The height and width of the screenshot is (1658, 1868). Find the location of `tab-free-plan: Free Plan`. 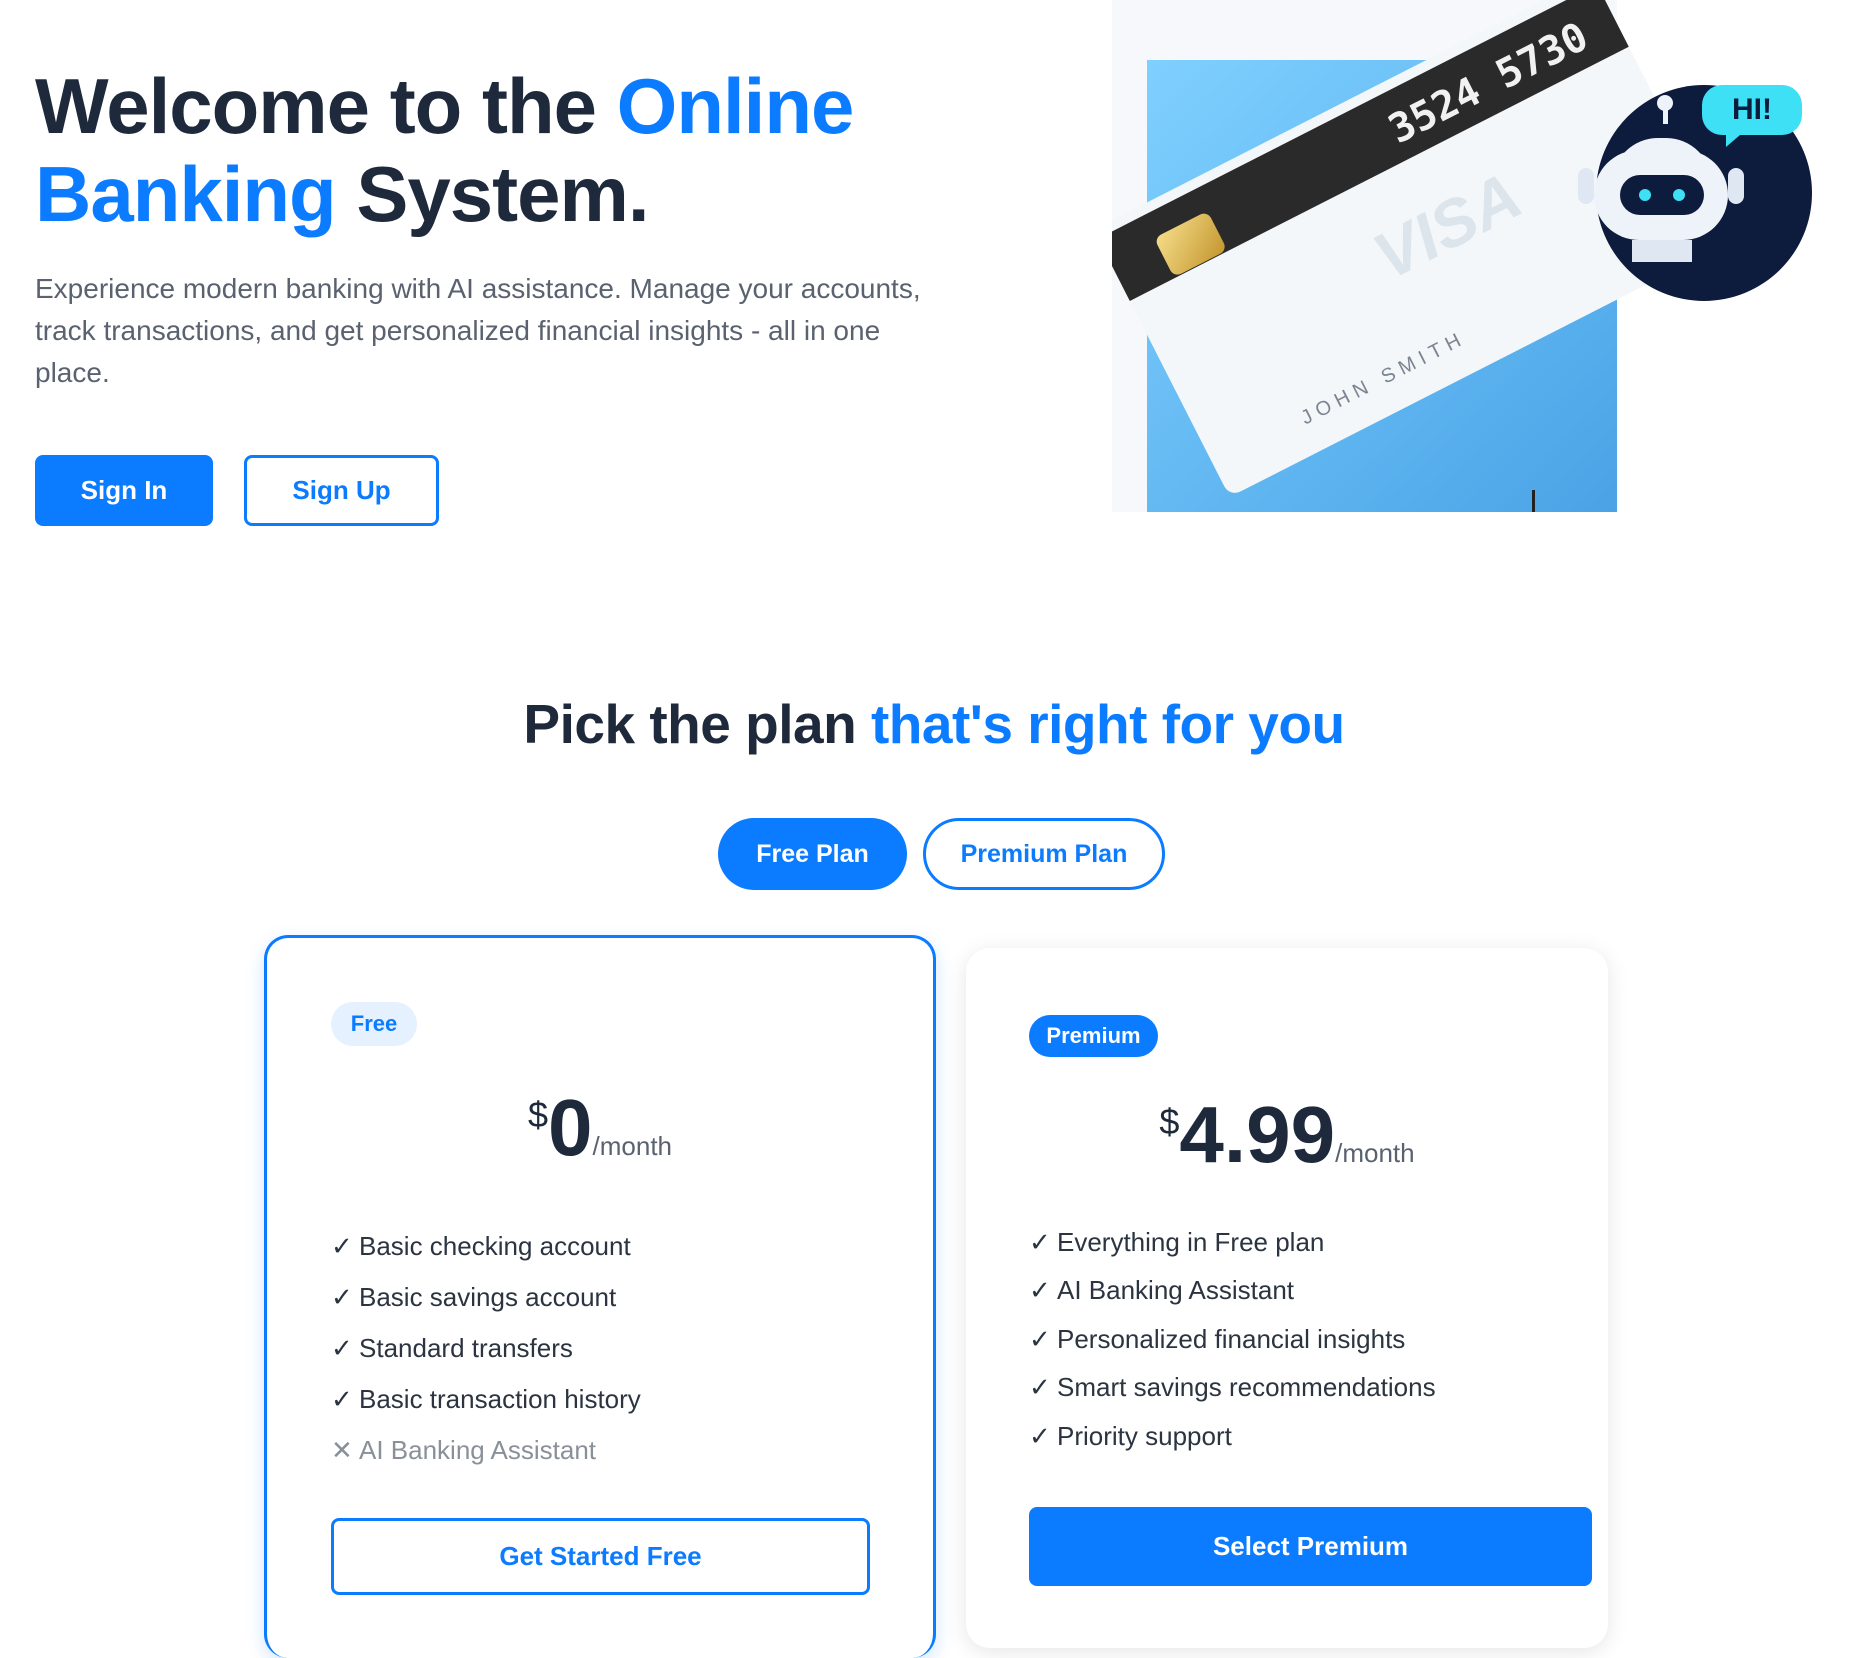

tab-free-plan: Free Plan is located at coordinates (812, 854).